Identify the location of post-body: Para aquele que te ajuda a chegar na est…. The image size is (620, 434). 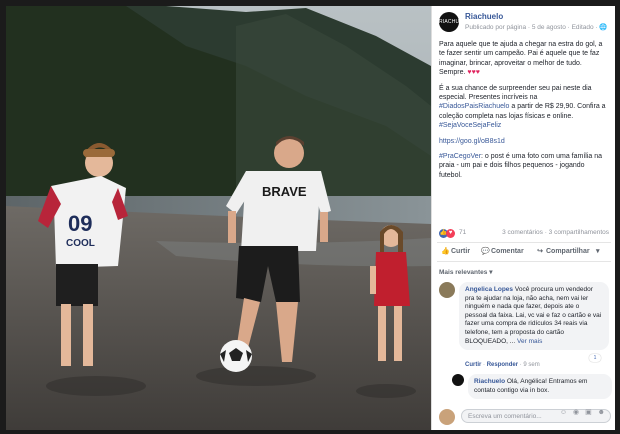
(524, 113).